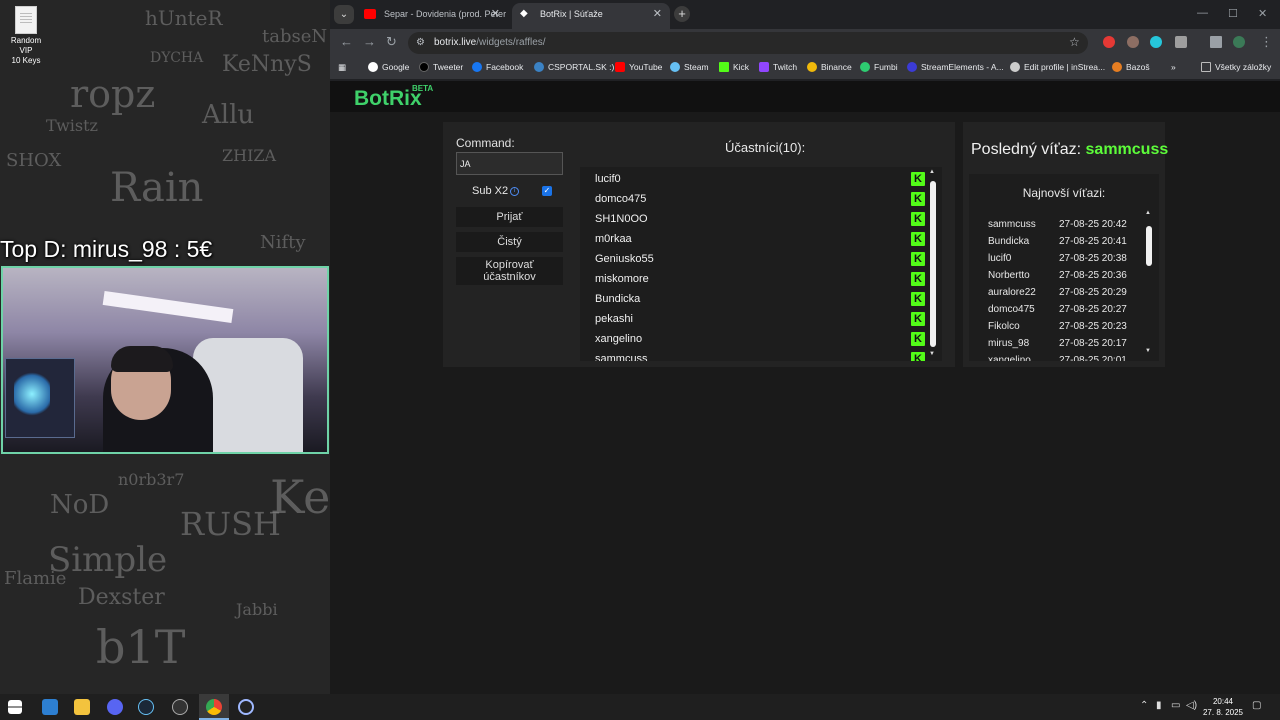 The image size is (1280, 720). What do you see at coordinates (82, 707) in the screenshot?
I see `file-explorer-icon` at bounding box center [82, 707].